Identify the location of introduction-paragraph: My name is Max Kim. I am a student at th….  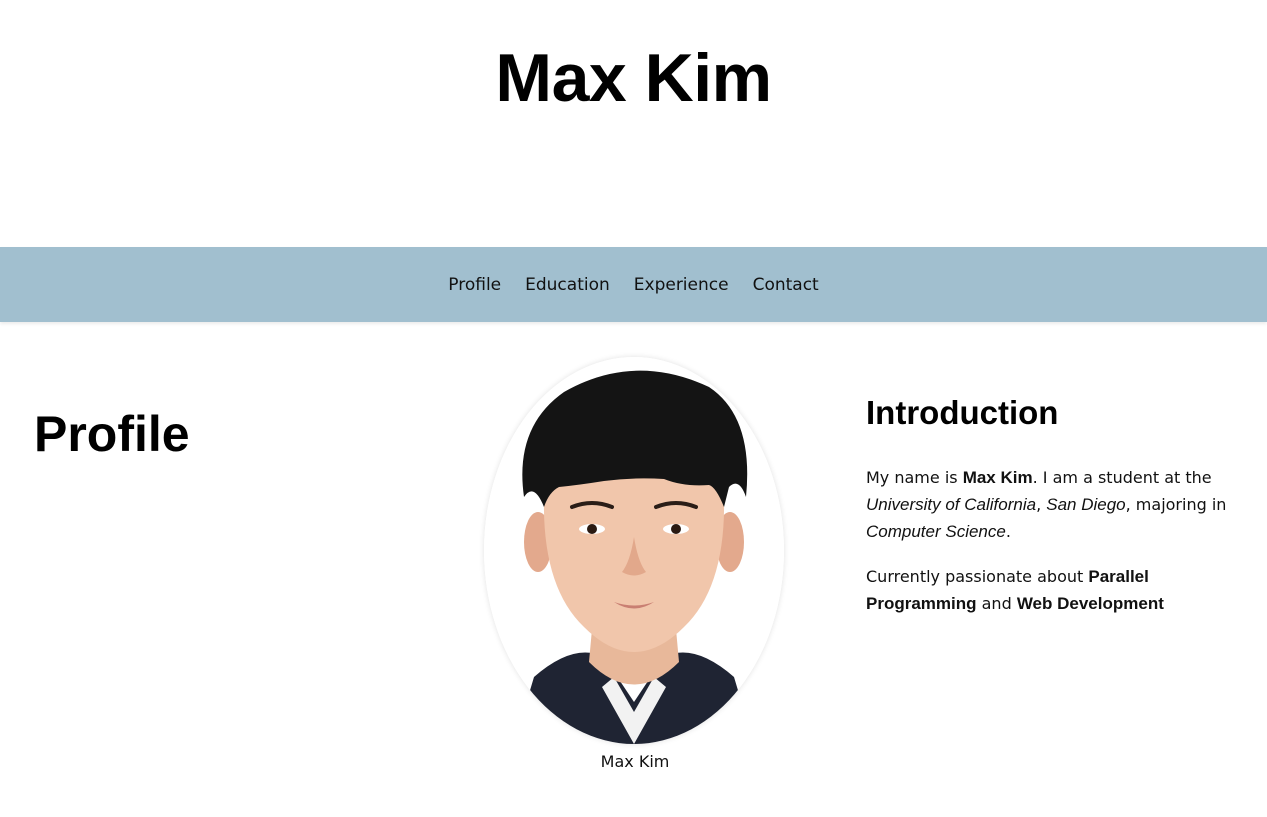
(1046, 504).